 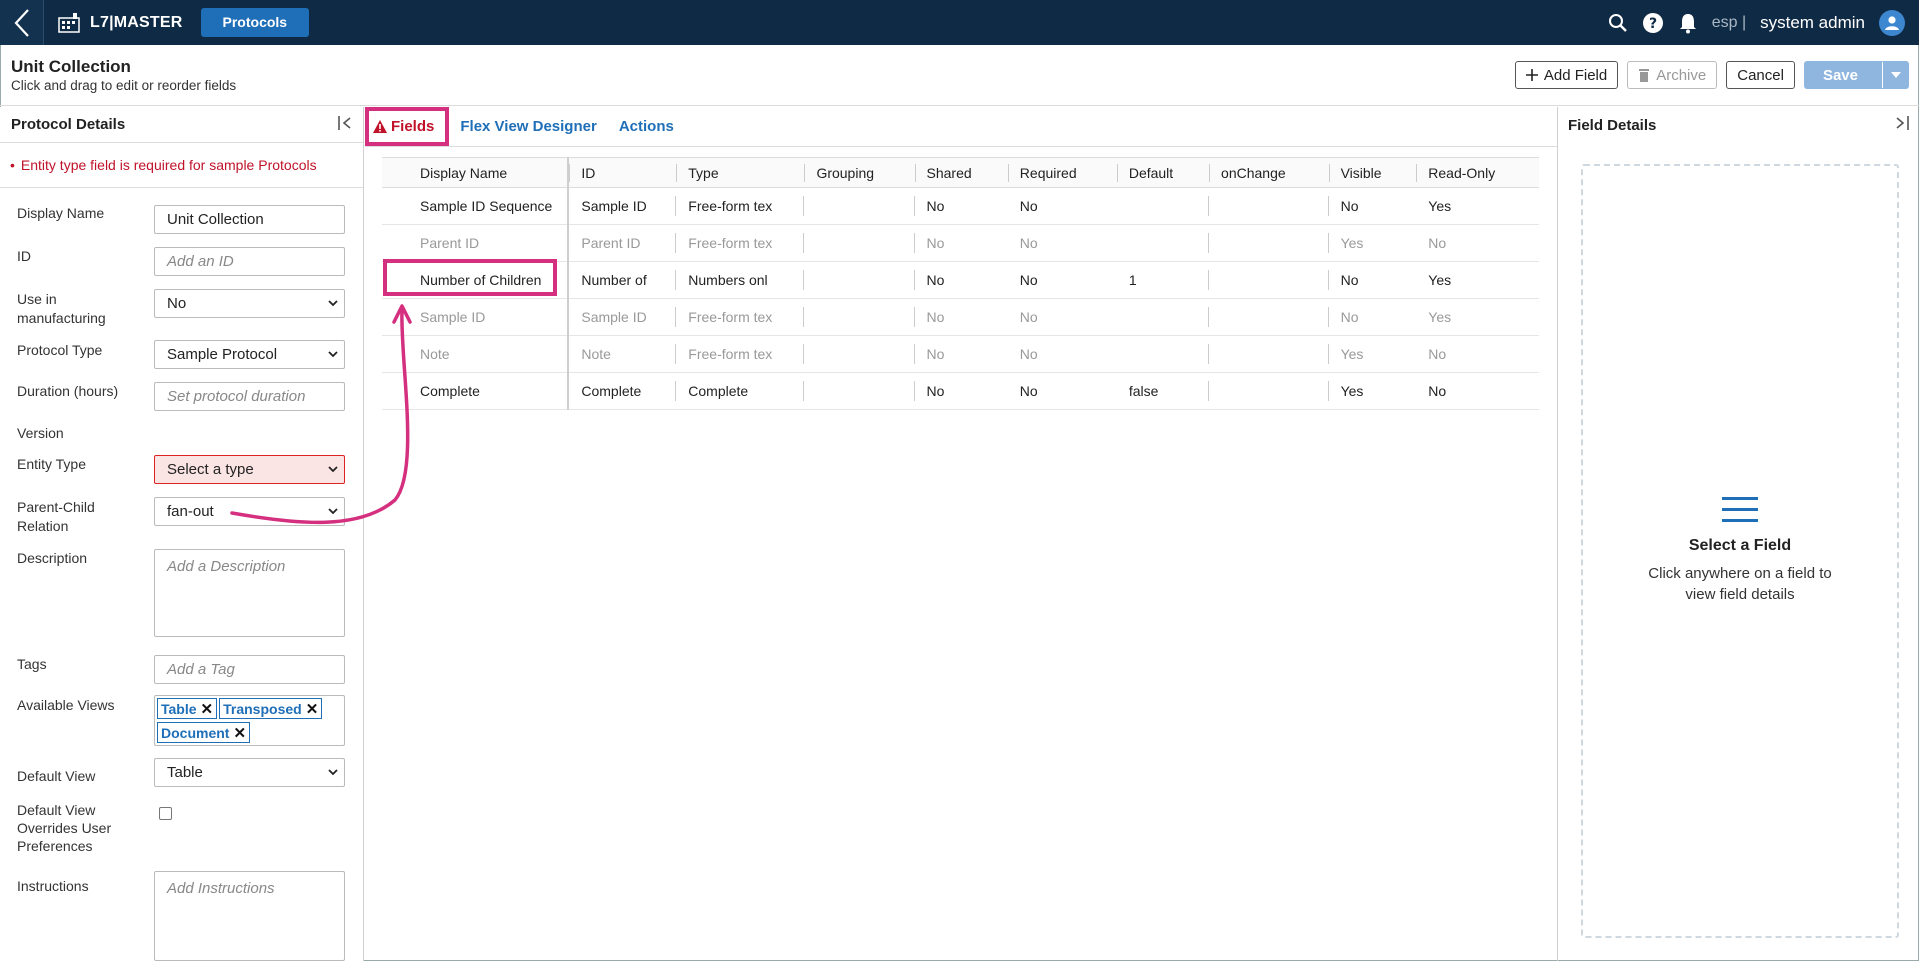 What do you see at coordinates (1372, 172) in the screenshot?
I see `column-header: Visible` at bounding box center [1372, 172].